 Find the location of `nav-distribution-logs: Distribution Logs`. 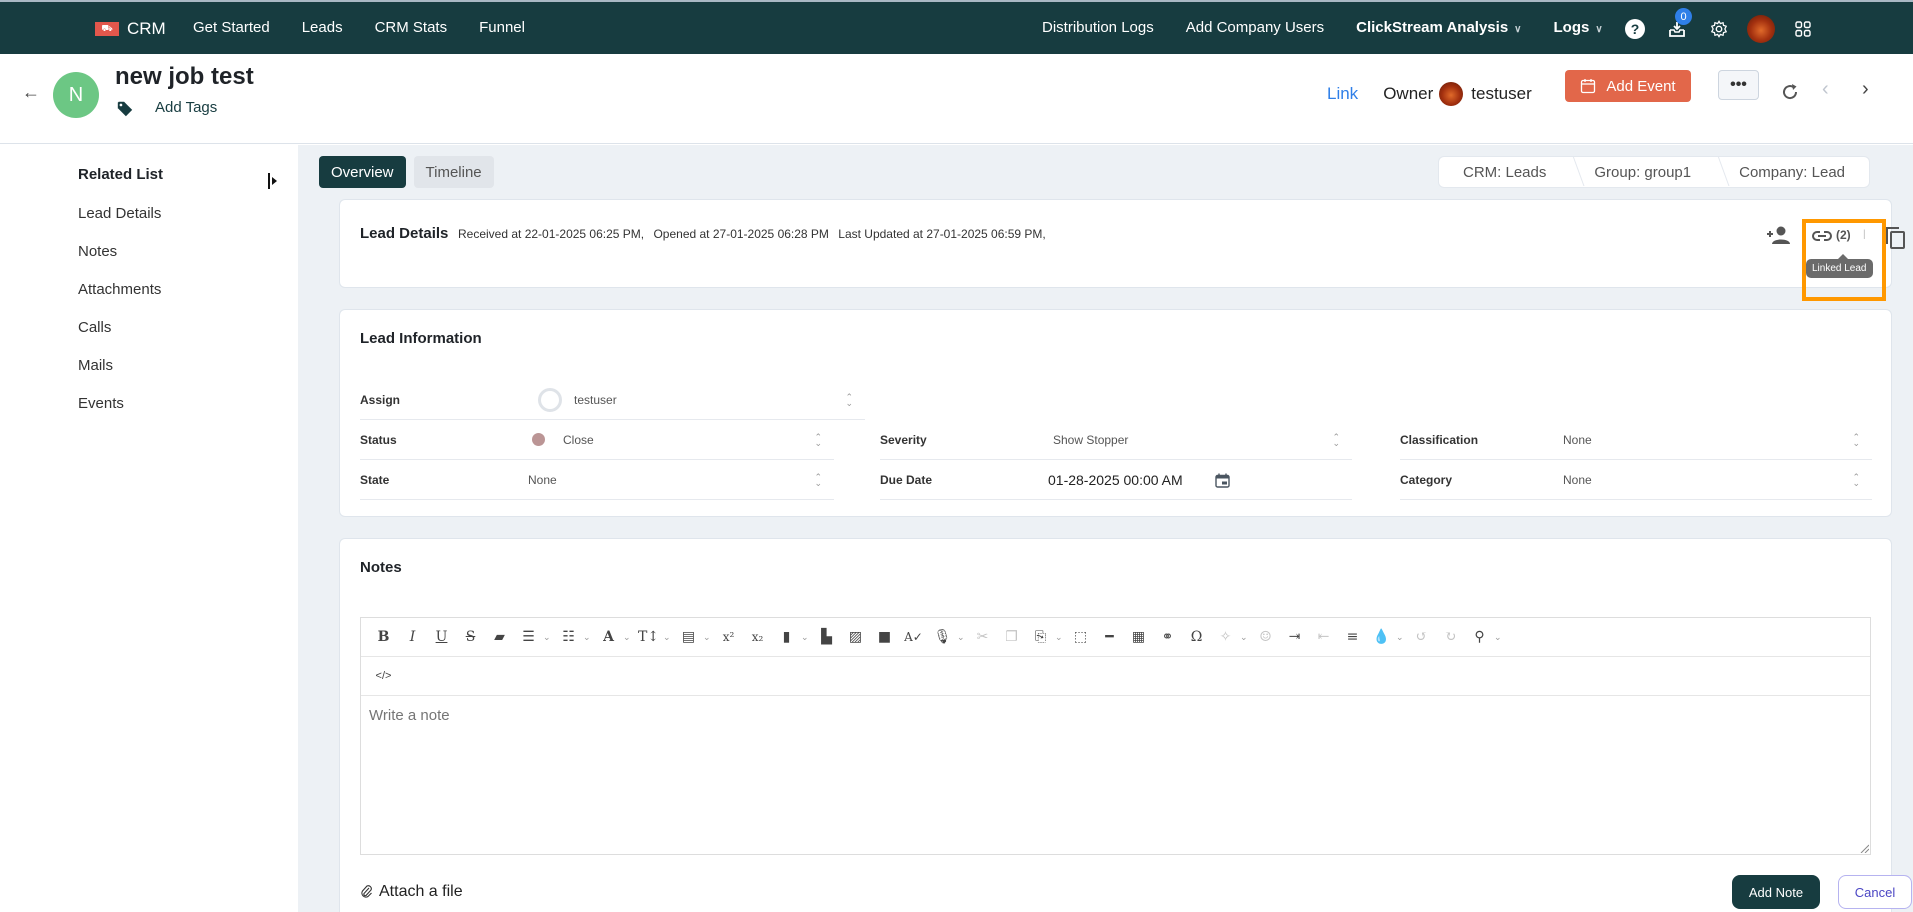

nav-distribution-logs: Distribution Logs is located at coordinates (1098, 27).